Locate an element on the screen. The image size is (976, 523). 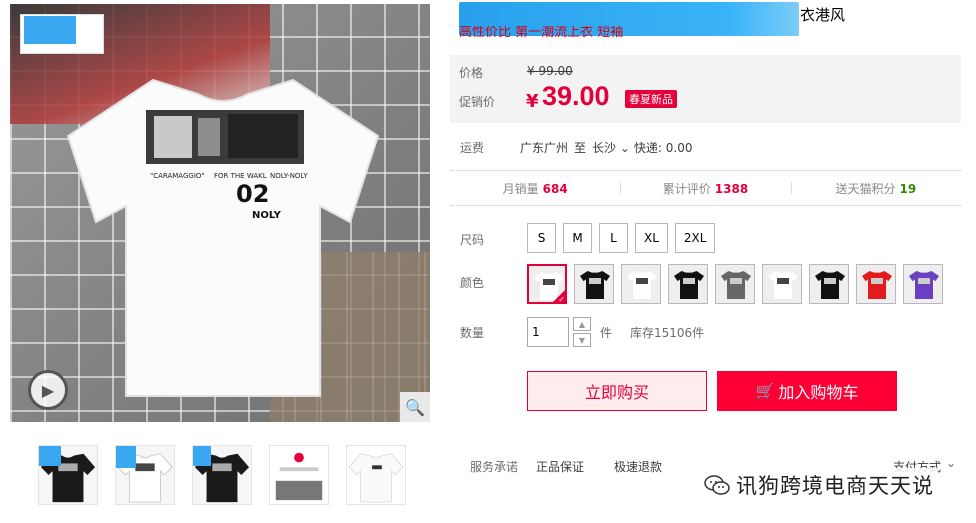
promise-label: 服务承诺 is located at coordinates (494, 467).